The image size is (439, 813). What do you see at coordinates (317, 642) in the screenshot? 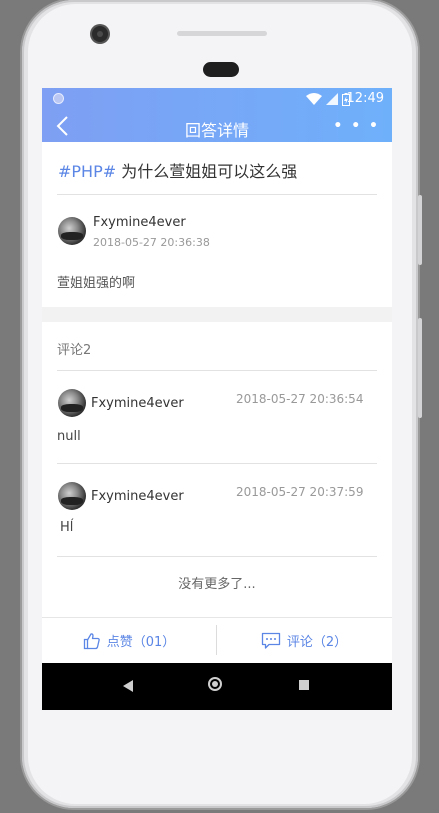
I see `comment-label: 评论（2）` at bounding box center [317, 642].